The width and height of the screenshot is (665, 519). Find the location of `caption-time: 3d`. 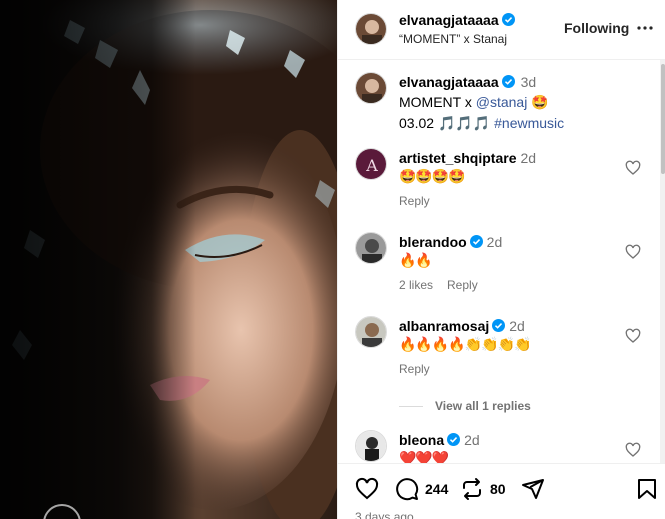

caption-time: 3d is located at coordinates (529, 82).